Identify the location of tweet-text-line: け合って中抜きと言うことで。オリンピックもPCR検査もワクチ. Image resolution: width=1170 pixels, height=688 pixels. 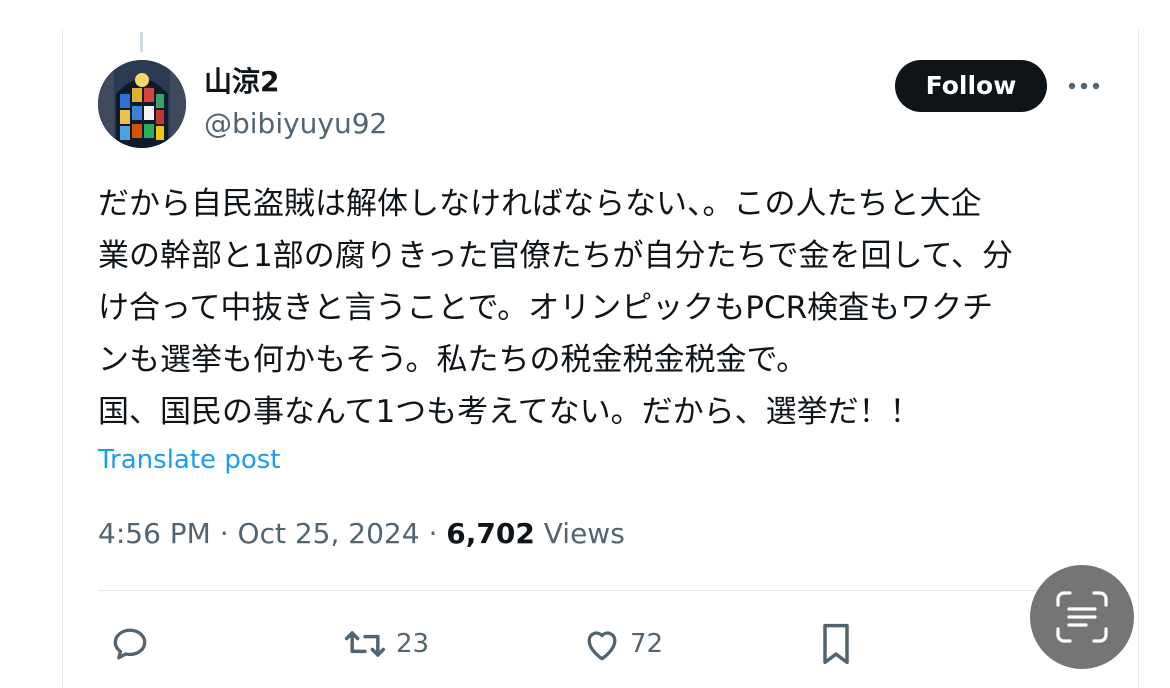
(546, 308).